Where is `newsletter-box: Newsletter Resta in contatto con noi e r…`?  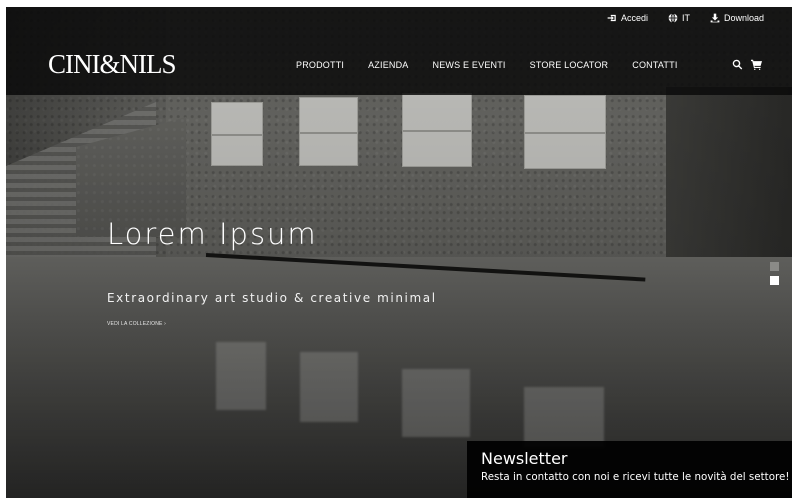
newsletter-box: Newsletter Resta in contatto con noi e r… is located at coordinates (629, 469).